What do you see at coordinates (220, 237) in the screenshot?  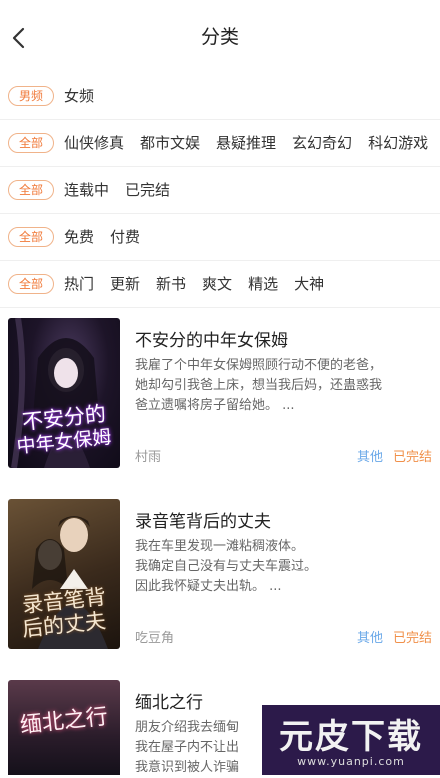 I see `filter-row-price: 全部 免费 付费` at bounding box center [220, 237].